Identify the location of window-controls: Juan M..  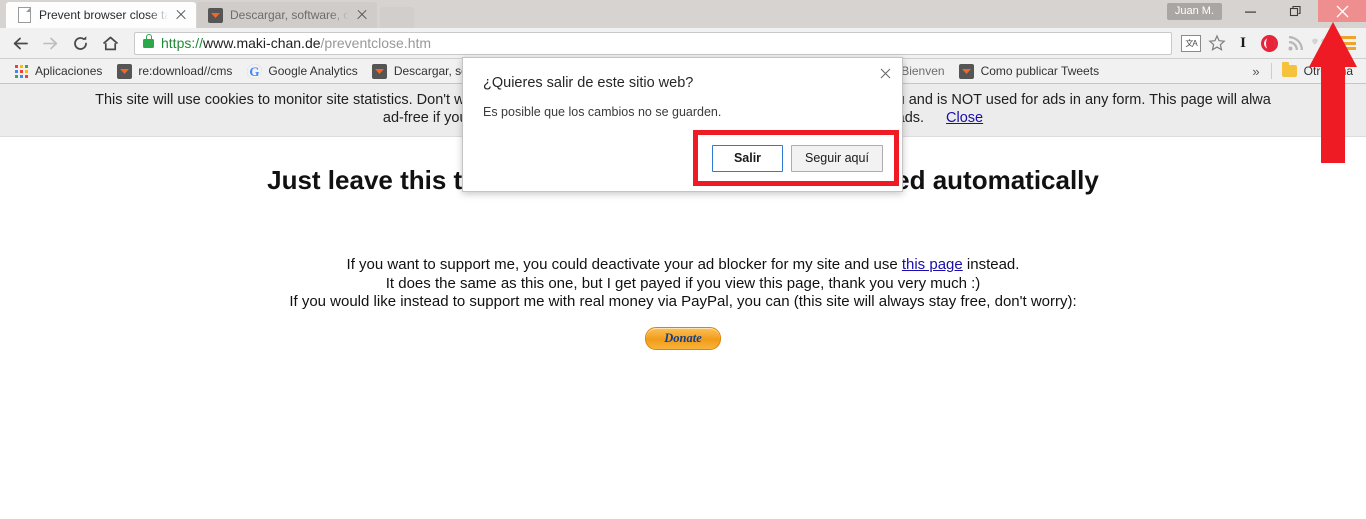
(1266, 14).